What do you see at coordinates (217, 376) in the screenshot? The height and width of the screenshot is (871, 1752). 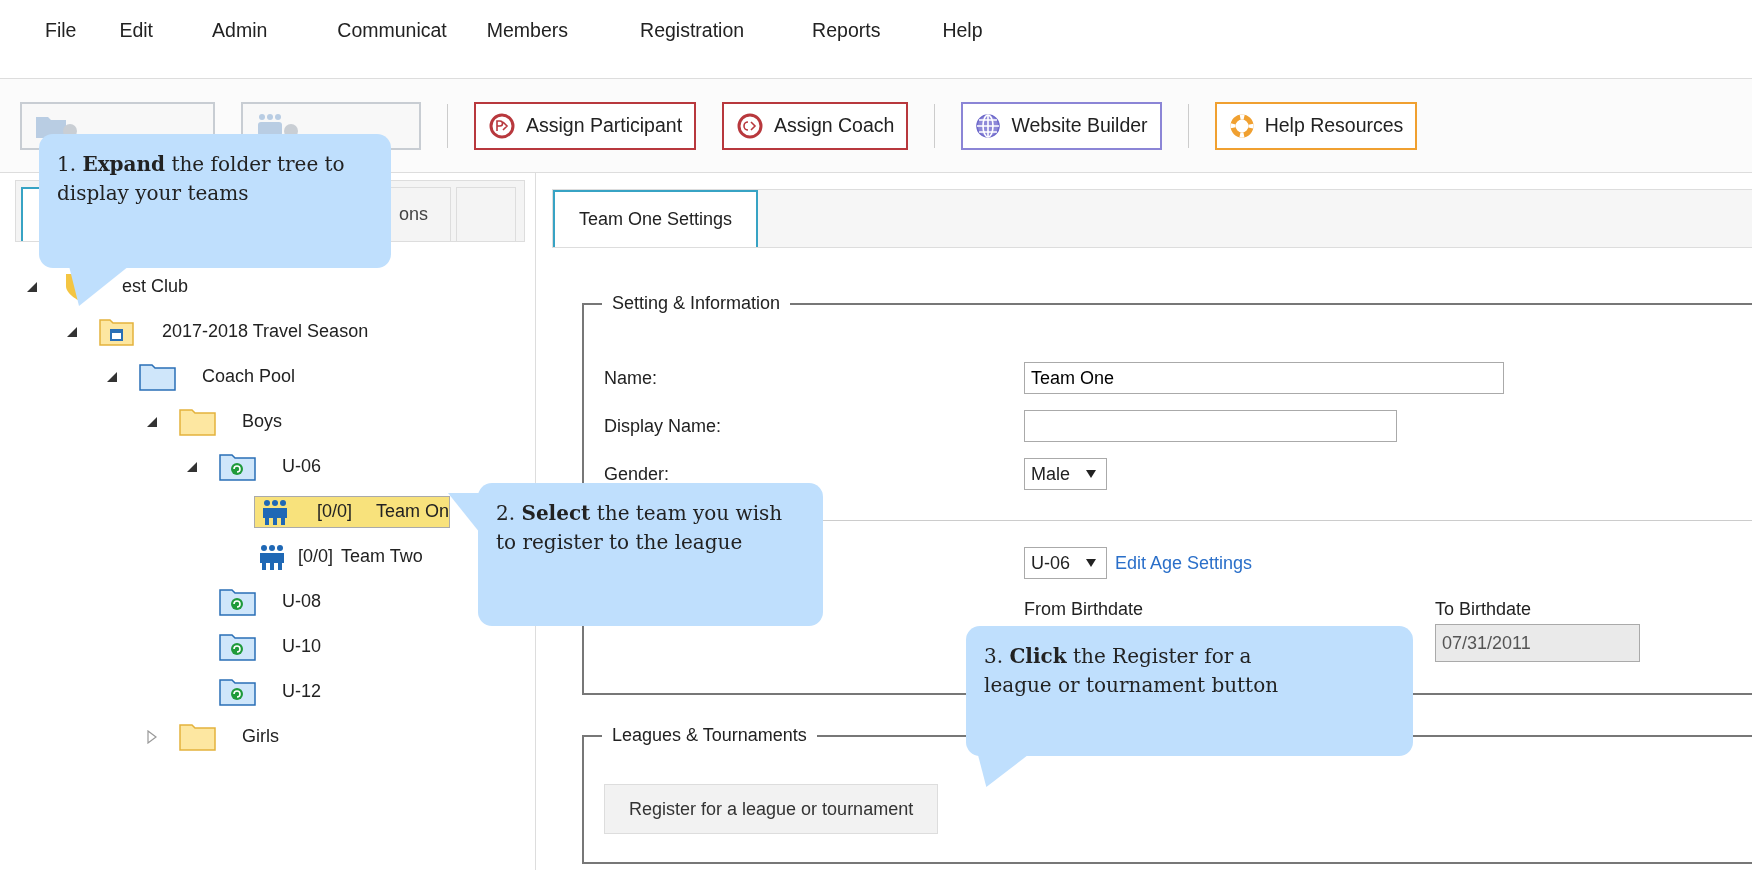 I see `tree-item: Coach Pool` at bounding box center [217, 376].